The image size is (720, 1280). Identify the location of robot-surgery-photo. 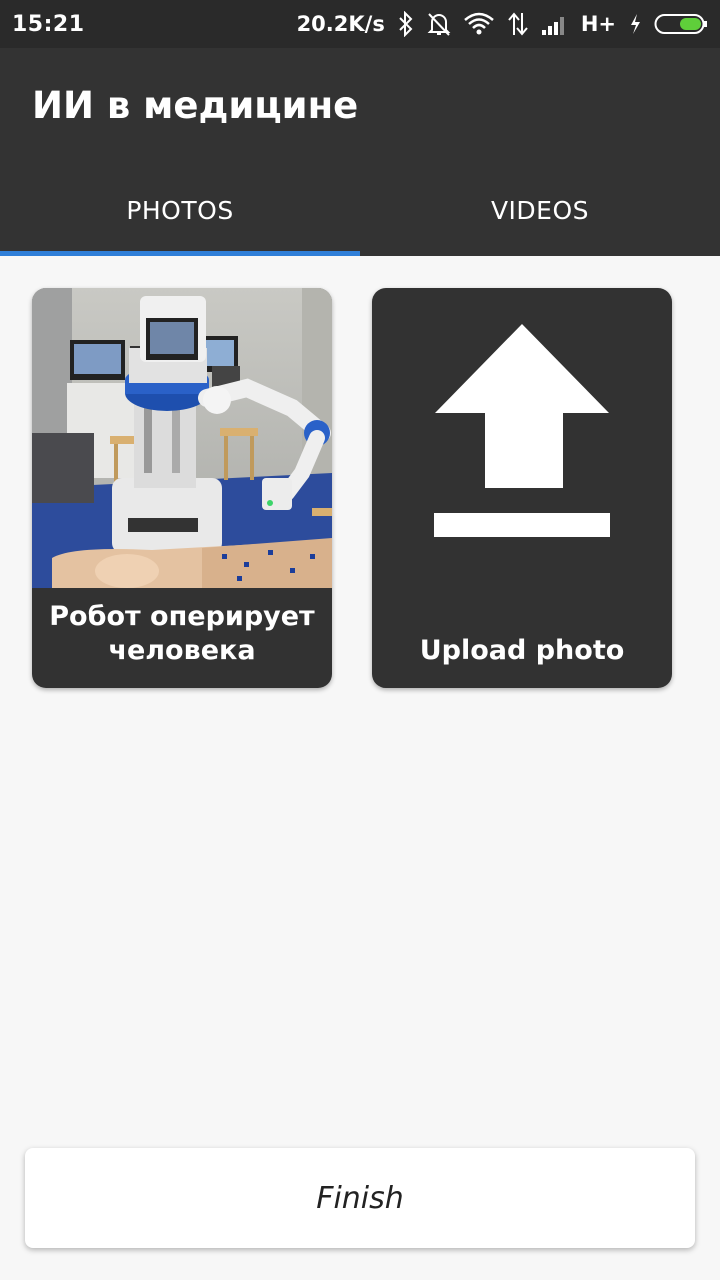
(182, 438).